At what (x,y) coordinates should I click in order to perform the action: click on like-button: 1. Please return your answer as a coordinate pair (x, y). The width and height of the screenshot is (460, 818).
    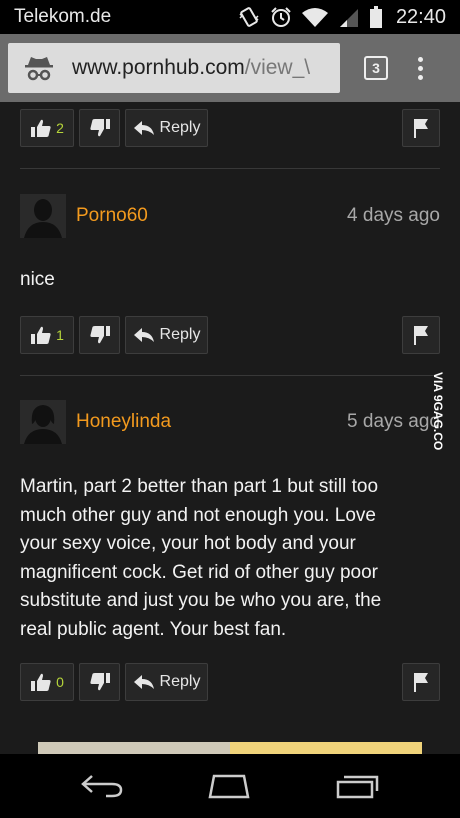
    Looking at the image, I should click on (47, 335).